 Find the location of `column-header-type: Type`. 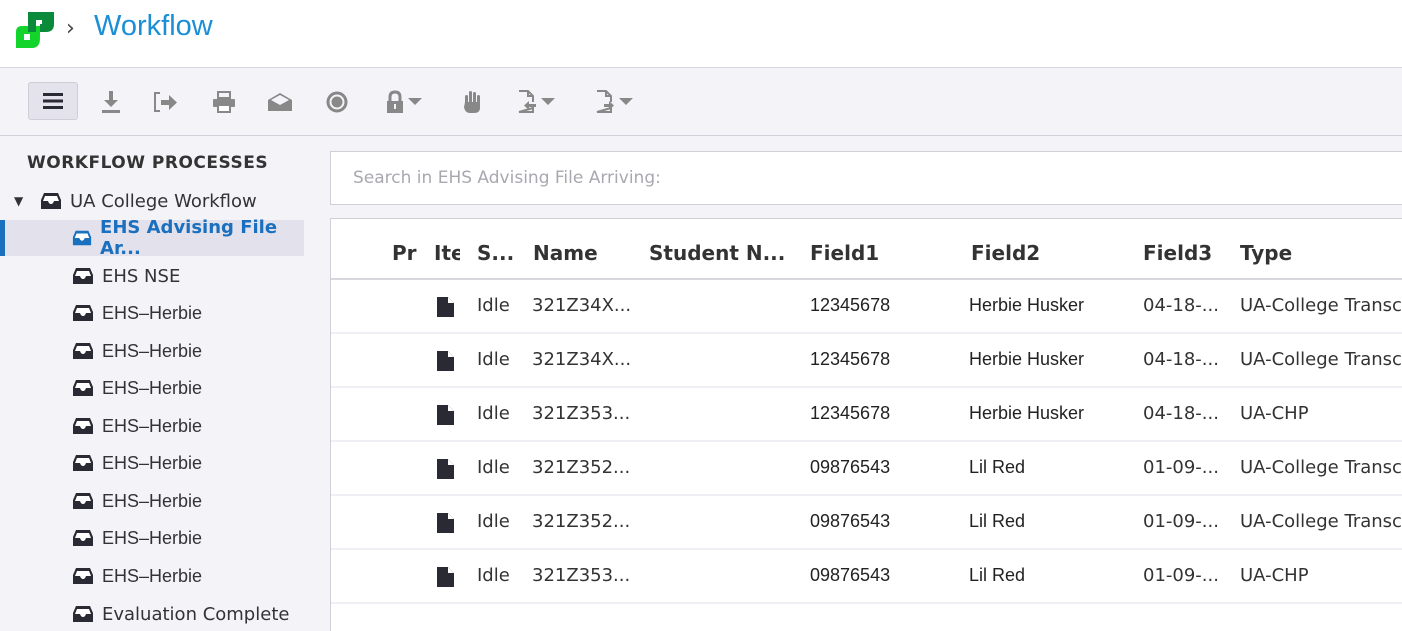

column-header-type: Type is located at coordinates (1266, 253).